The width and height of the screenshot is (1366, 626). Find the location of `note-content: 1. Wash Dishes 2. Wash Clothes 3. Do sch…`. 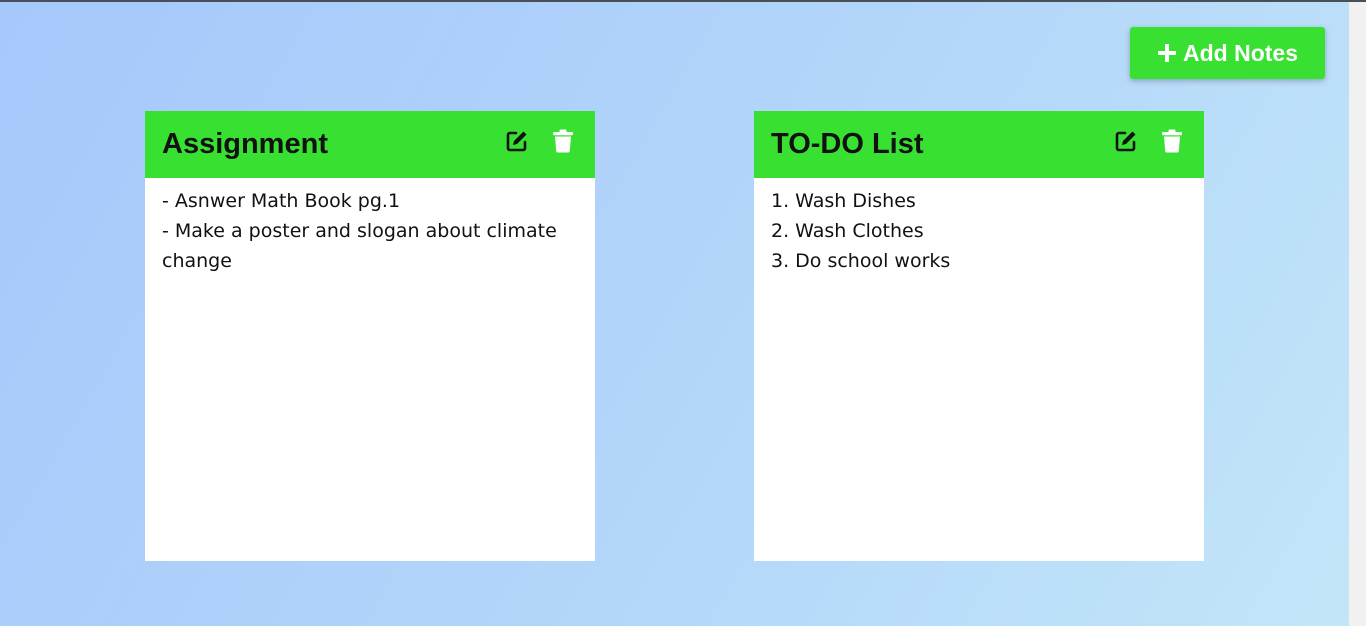

note-content: 1. Wash Dishes 2. Wash Clothes 3. Do sch… is located at coordinates (979, 227).